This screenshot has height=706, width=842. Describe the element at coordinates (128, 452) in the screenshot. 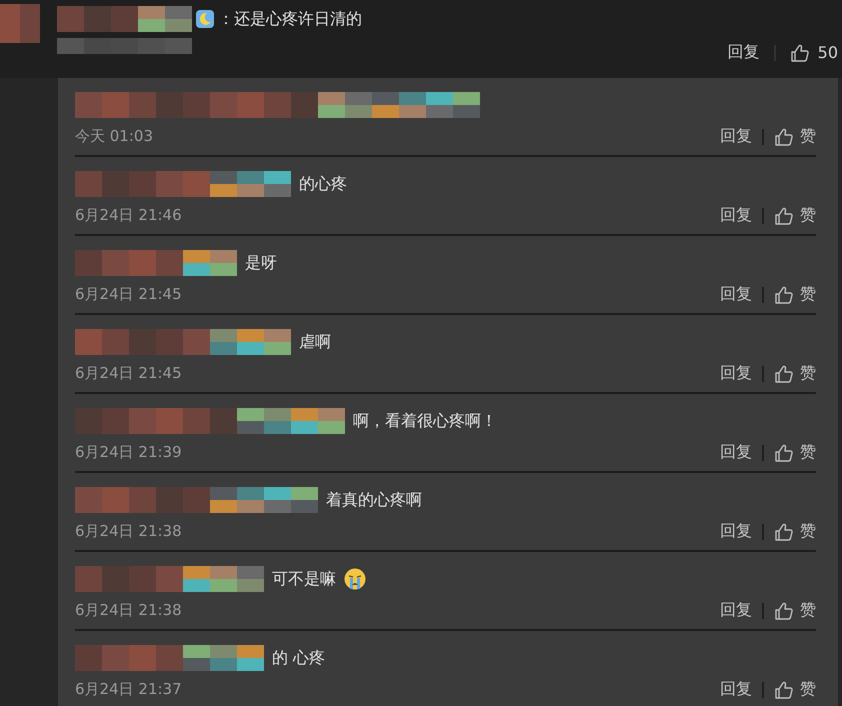

I see `reply-time: 6月24日 21:39` at that location.